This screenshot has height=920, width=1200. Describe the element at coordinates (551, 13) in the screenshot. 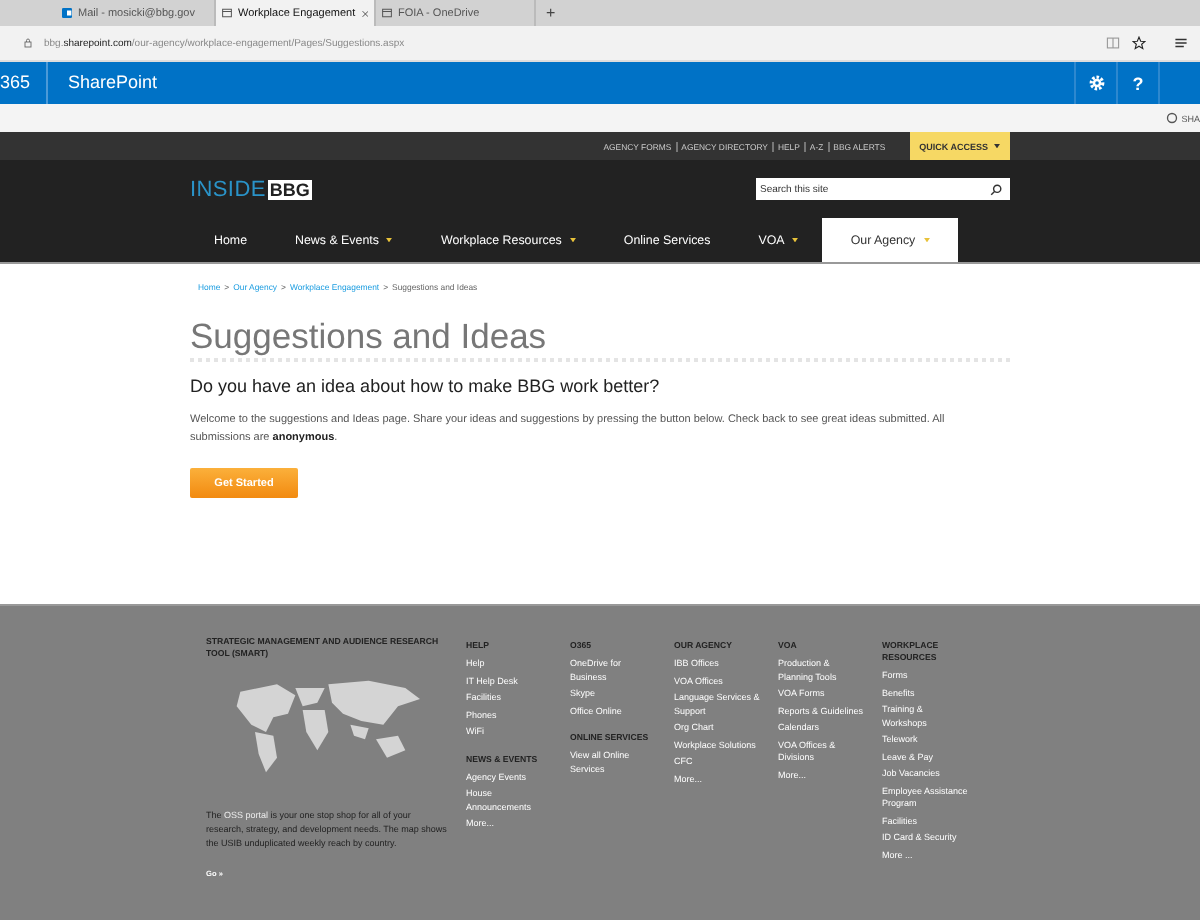

I see `new-tab-button: +` at that location.